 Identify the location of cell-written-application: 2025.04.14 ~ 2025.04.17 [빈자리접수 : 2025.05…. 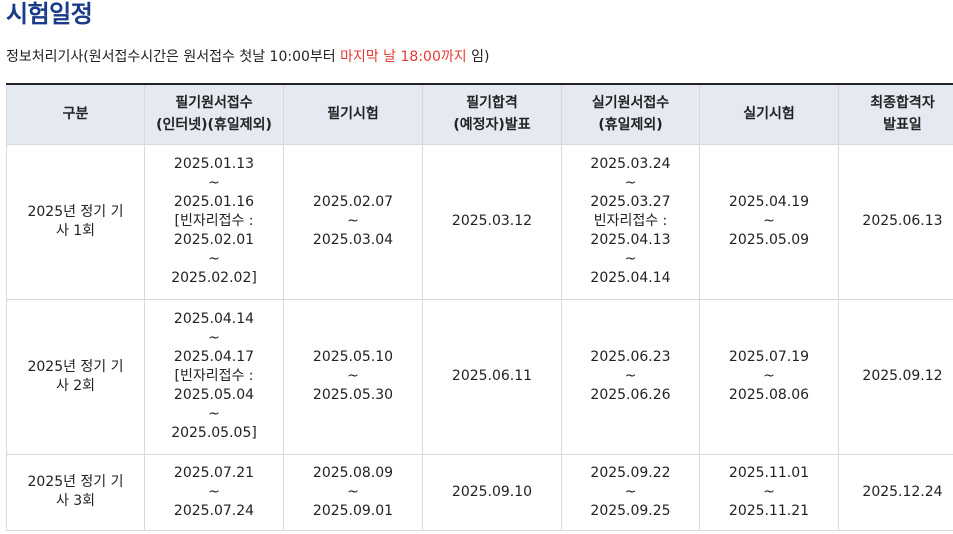
(214, 376).